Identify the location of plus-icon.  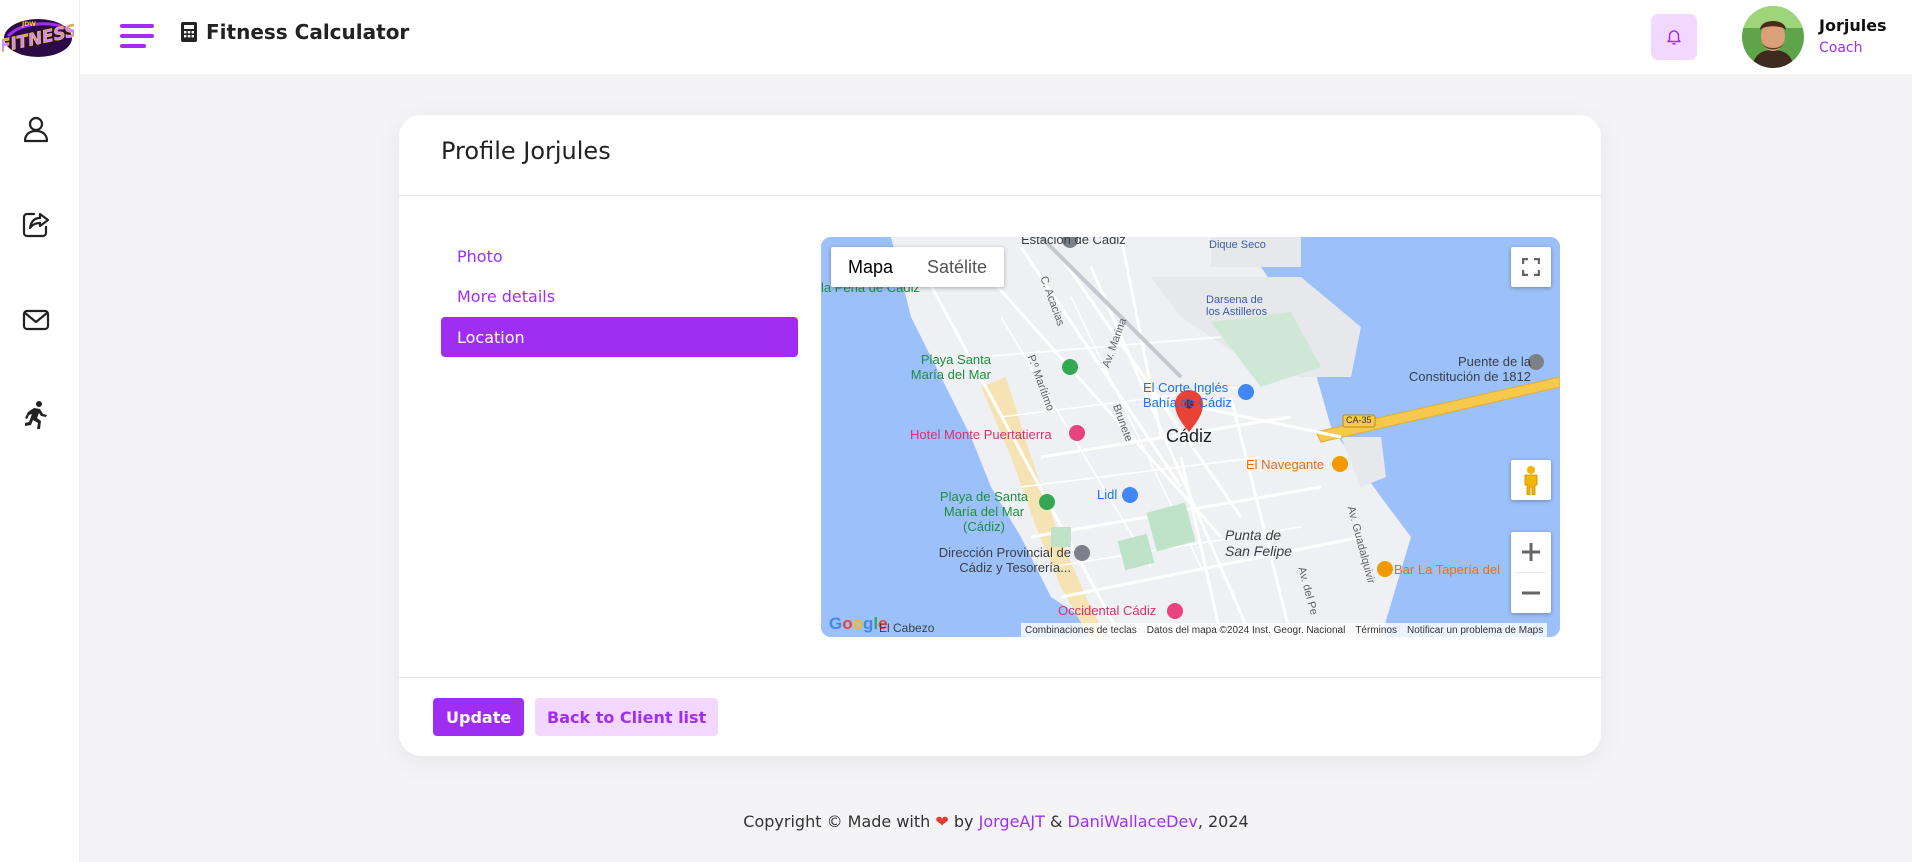
(1531, 552).